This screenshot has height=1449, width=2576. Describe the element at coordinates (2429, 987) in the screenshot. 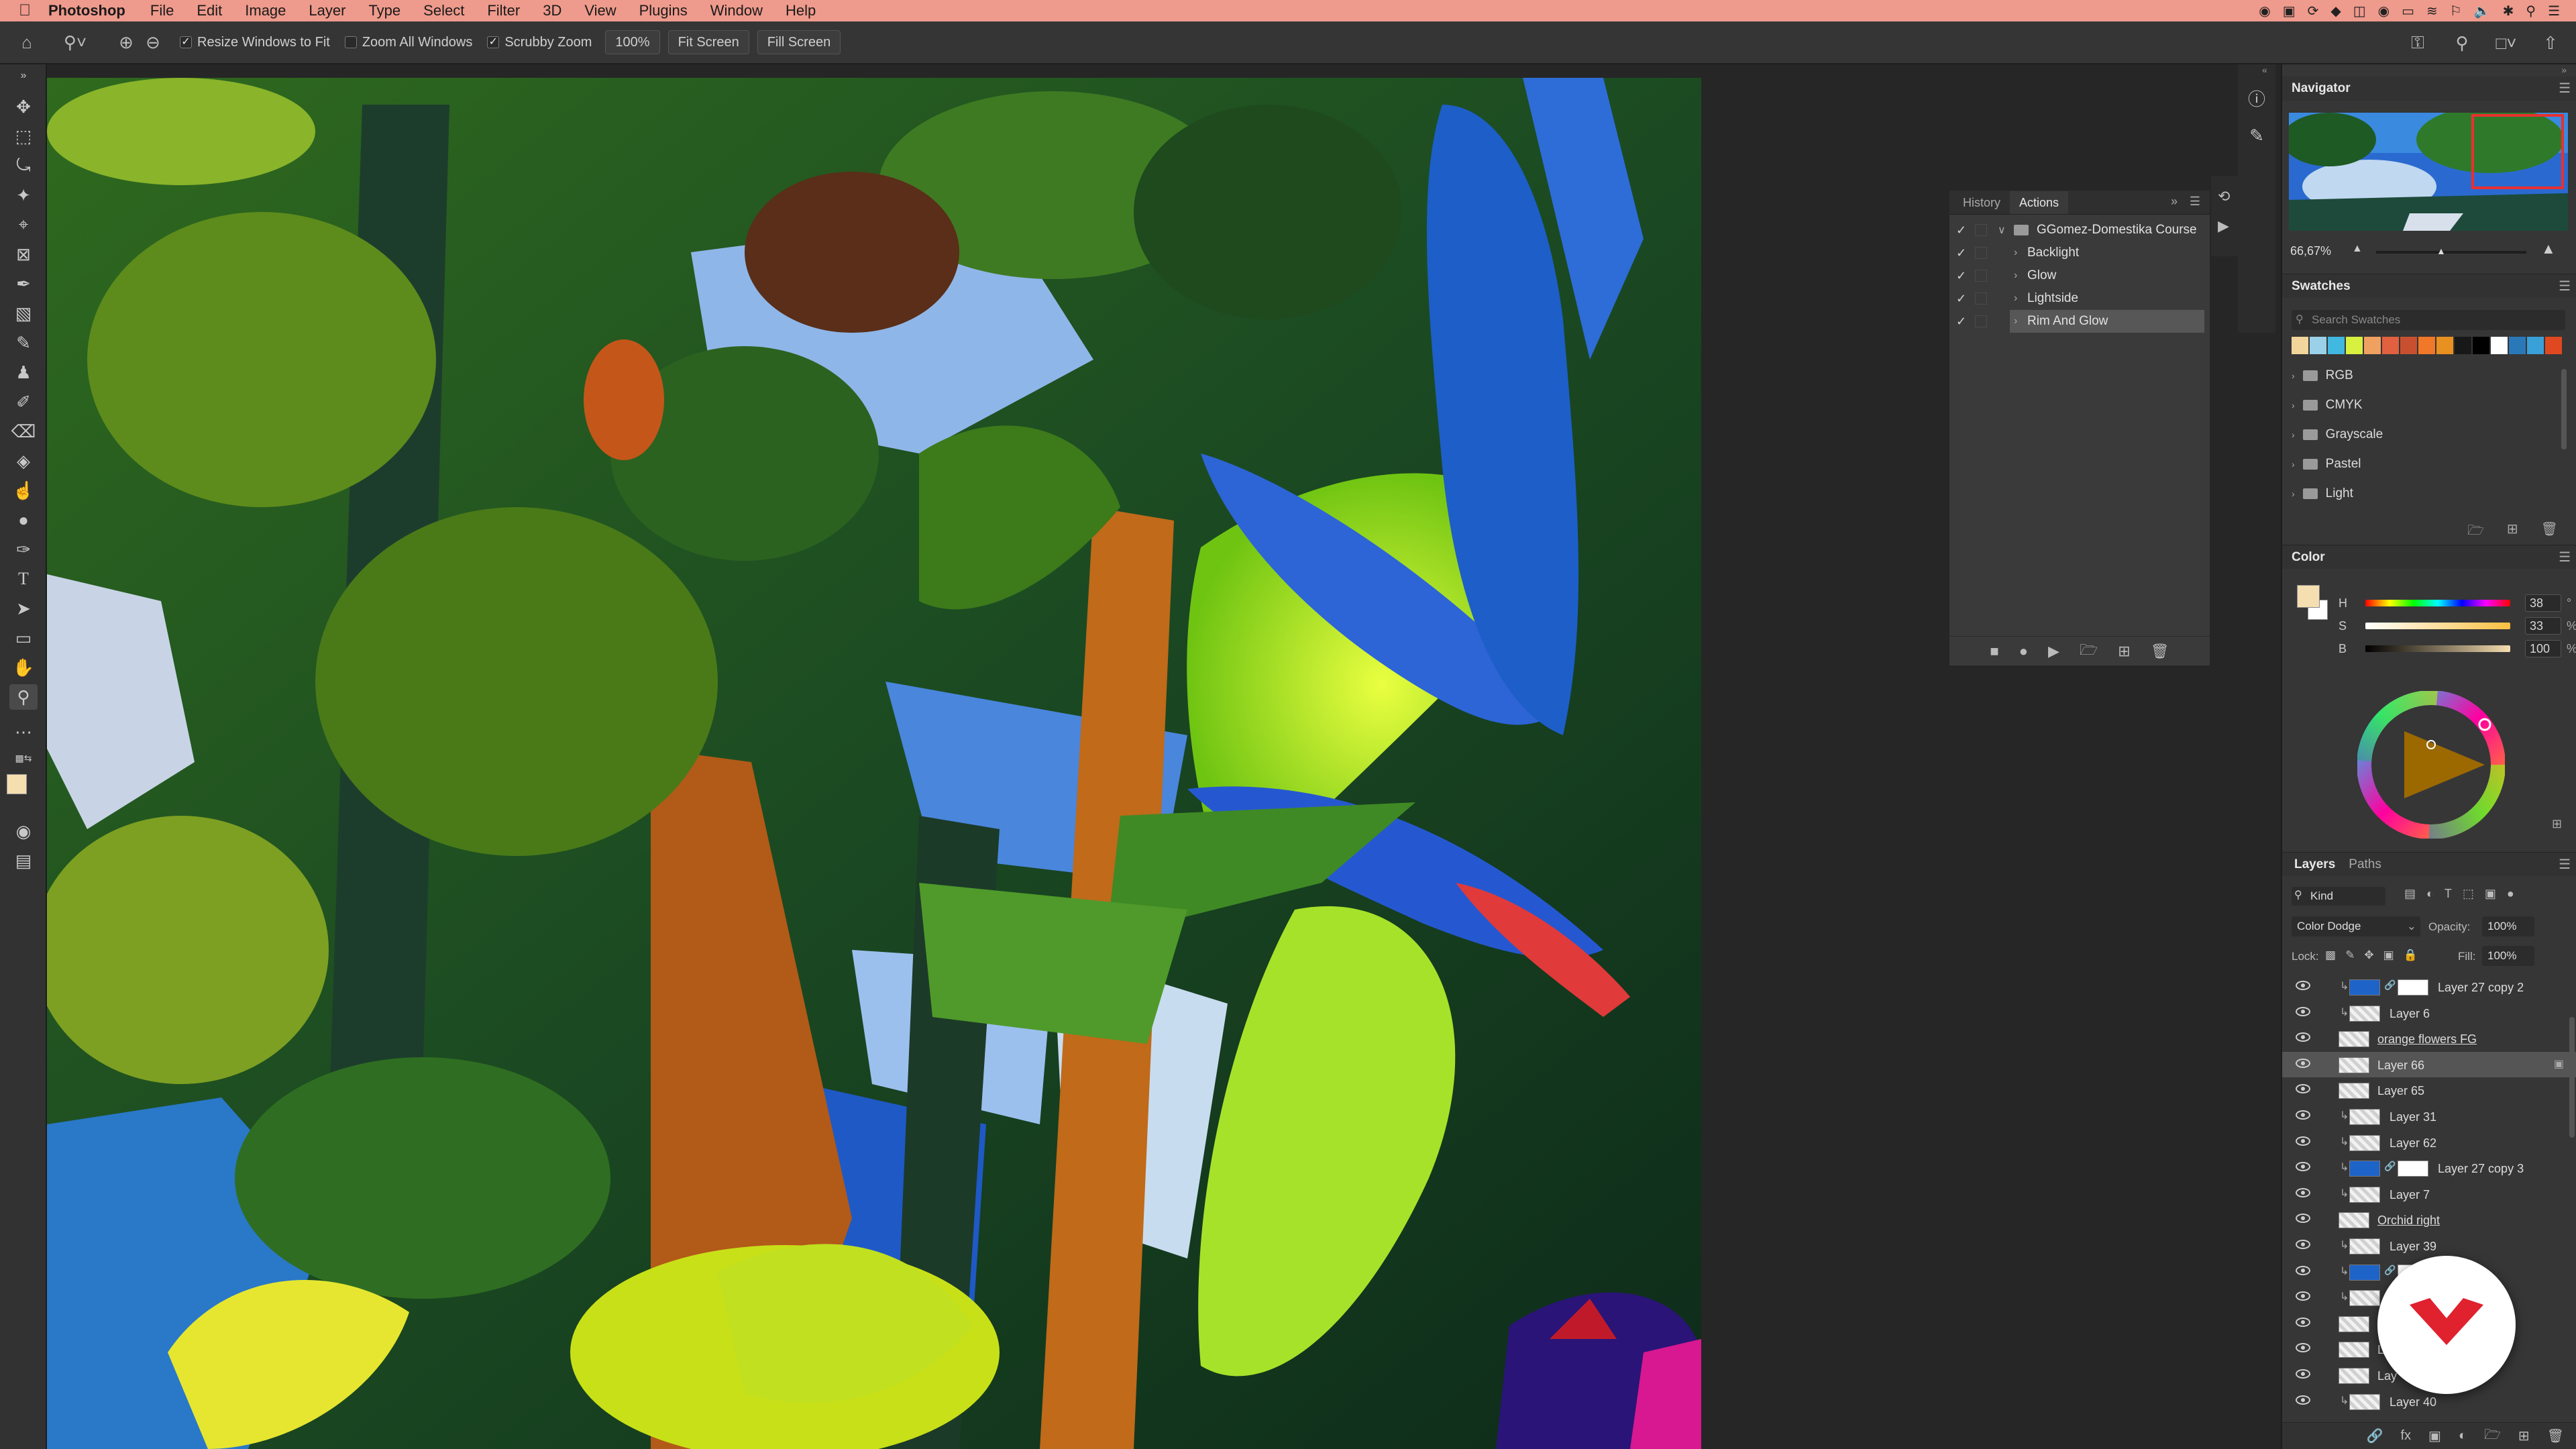

I see `layer-row: ↳ 🔗 Layer 27 copy 2` at that location.